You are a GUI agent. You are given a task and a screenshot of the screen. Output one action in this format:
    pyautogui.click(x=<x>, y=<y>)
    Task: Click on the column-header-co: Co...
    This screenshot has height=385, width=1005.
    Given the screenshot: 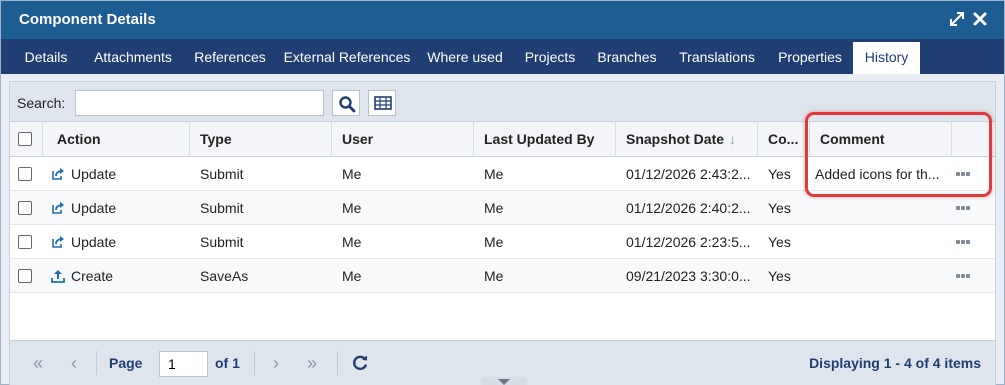 What is the action you would take?
    pyautogui.click(x=784, y=139)
    